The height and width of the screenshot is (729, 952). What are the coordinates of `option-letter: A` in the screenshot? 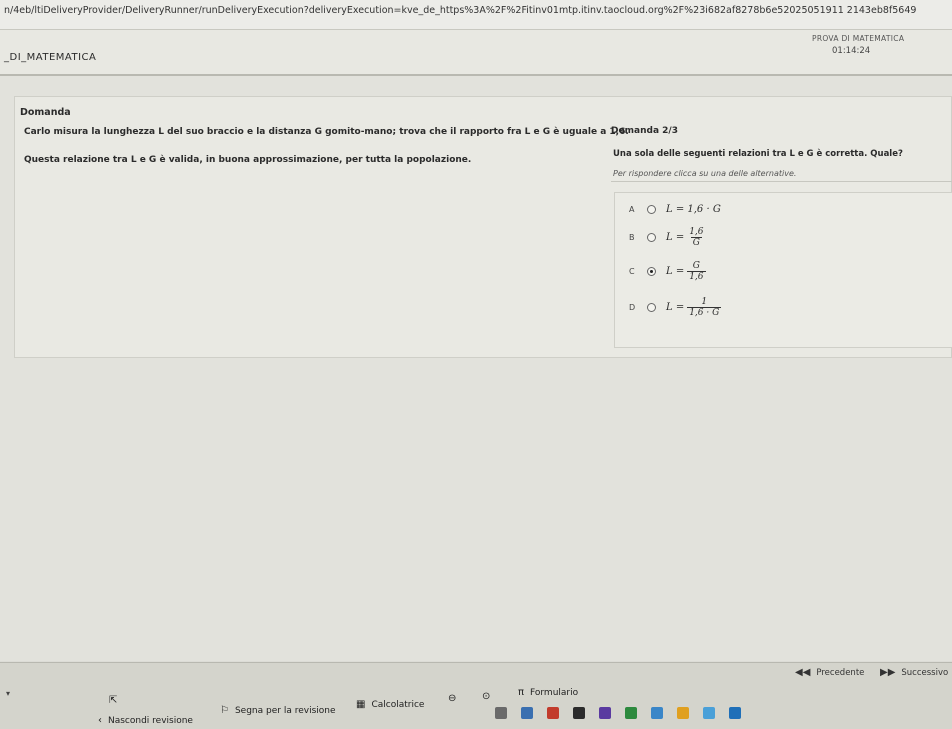 It's located at (632, 209).